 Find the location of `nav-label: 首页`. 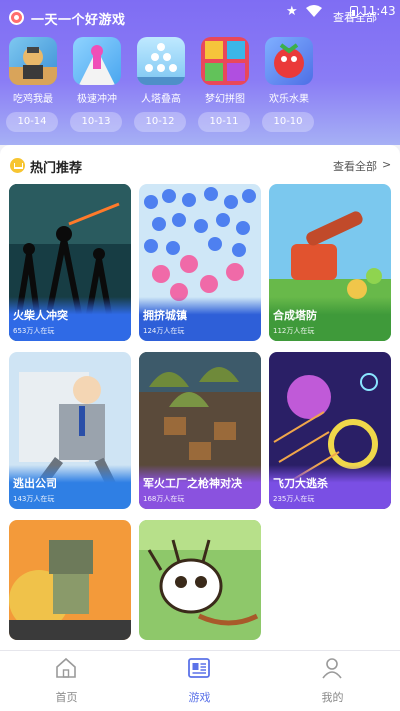

nav-label: 首页 is located at coordinates (66, 697).